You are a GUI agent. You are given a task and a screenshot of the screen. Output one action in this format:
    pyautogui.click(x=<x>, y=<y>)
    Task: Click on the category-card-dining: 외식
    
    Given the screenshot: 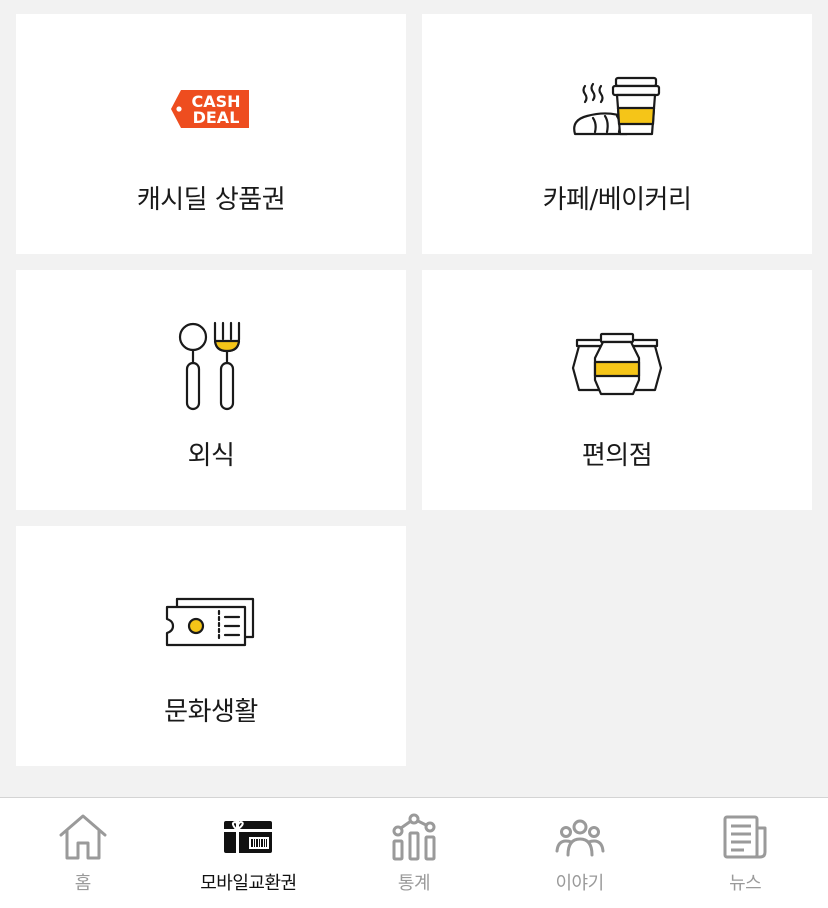 What is the action you would take?
    pyautogui.click(x=211, y=390)
    